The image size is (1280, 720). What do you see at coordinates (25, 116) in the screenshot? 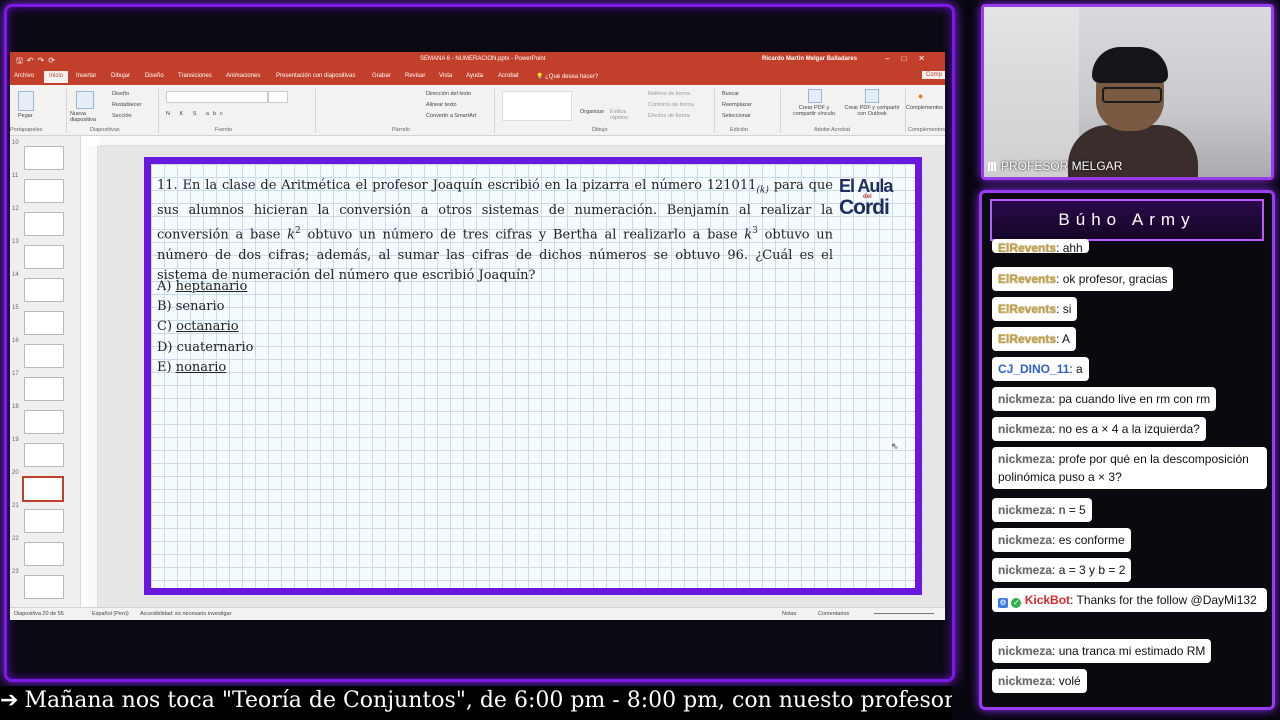
I see `paste-label: Pegar` at bounding box center [25, 116].